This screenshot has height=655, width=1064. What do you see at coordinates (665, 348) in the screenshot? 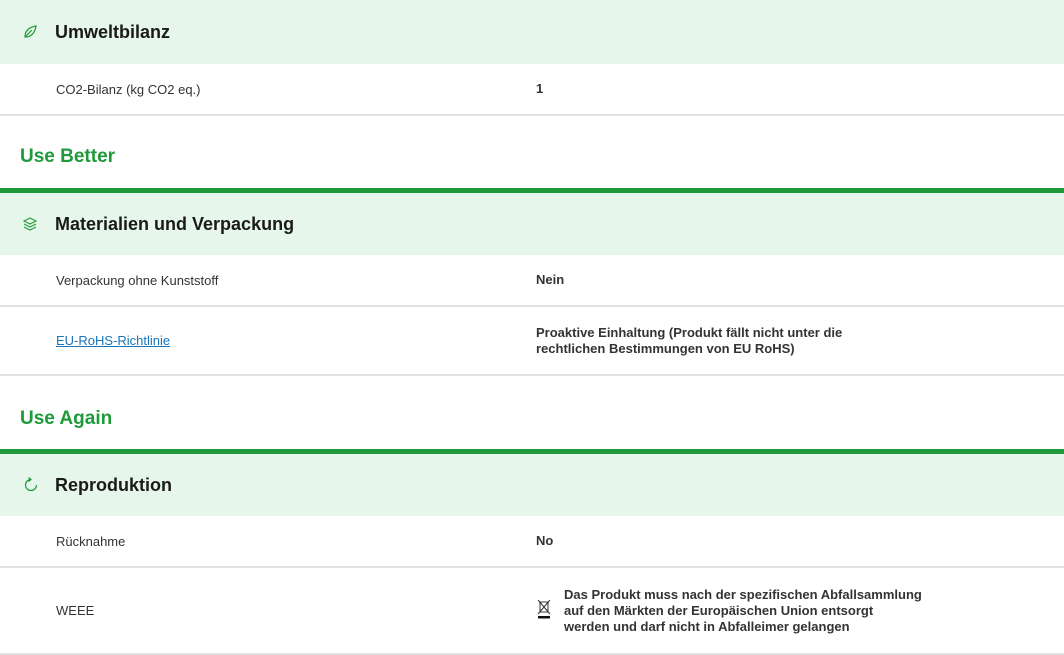
I see `value-line: rechtlichen Bestimmungen von EU RoHS)` at bounding box center [665, 348].